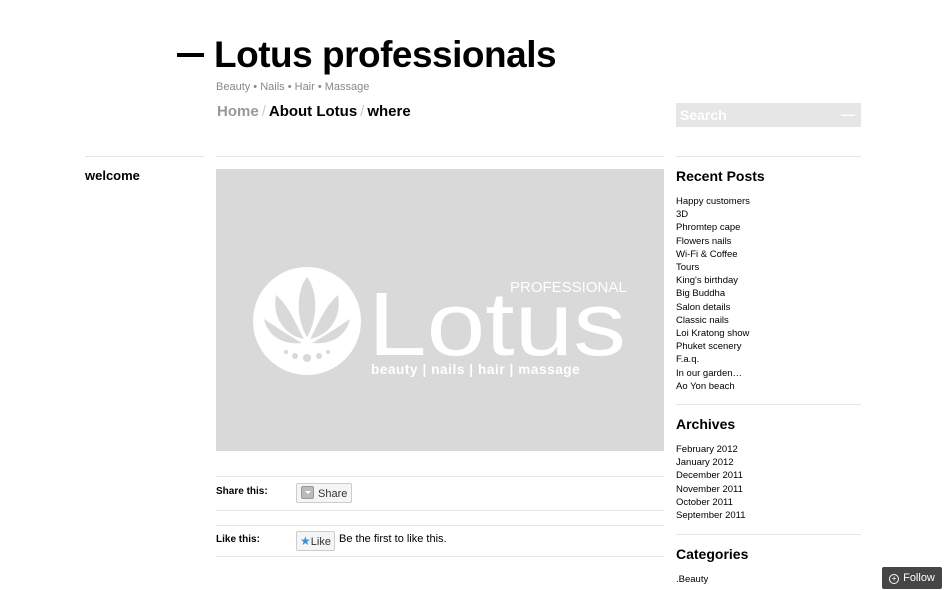 This screenshot has height=590, width=950. What do you see at coordinates (711, 475) in the screenshot?
I see `archive-link: December 2011` at bounding box center [711, 475].